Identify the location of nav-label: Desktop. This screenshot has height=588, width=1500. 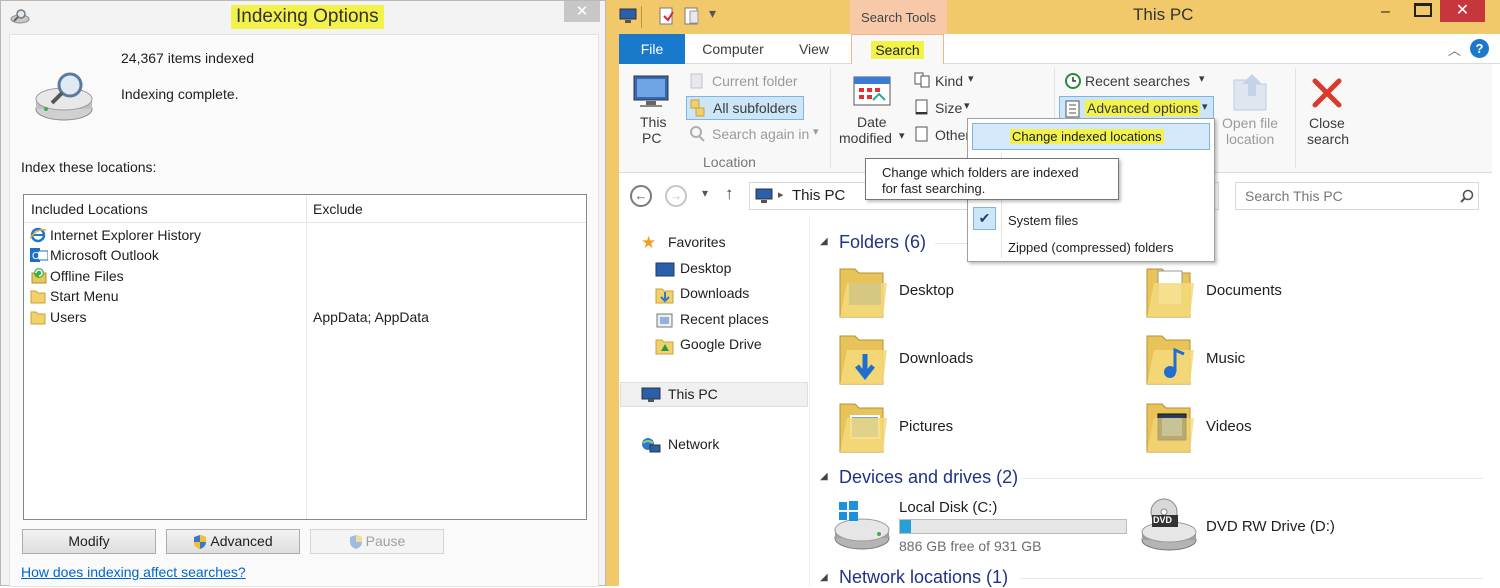
(706, 268).